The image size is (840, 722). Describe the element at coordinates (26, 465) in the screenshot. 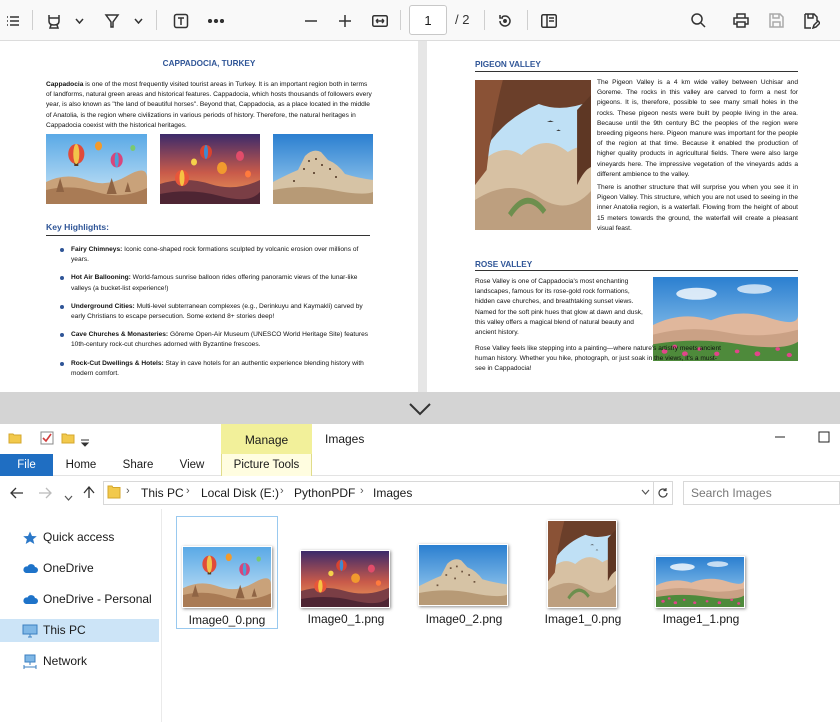

I see `tab-file: File` at that location.